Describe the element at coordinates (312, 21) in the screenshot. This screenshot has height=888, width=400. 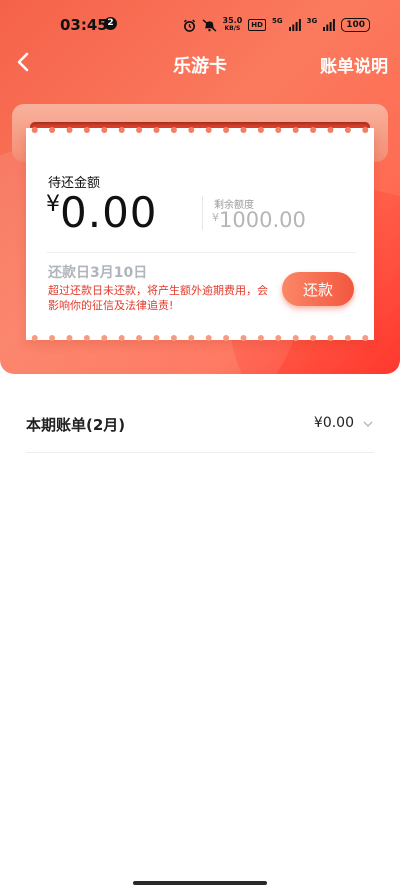
I see `signal-3g-label: 3G` at that location.